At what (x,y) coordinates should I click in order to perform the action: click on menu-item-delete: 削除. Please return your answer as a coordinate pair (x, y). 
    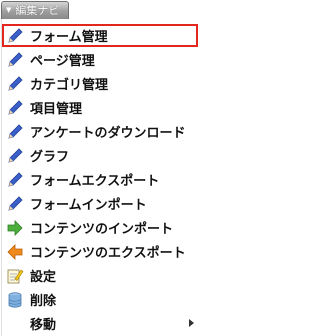
    Looking at the image, I should click on (101, 299).